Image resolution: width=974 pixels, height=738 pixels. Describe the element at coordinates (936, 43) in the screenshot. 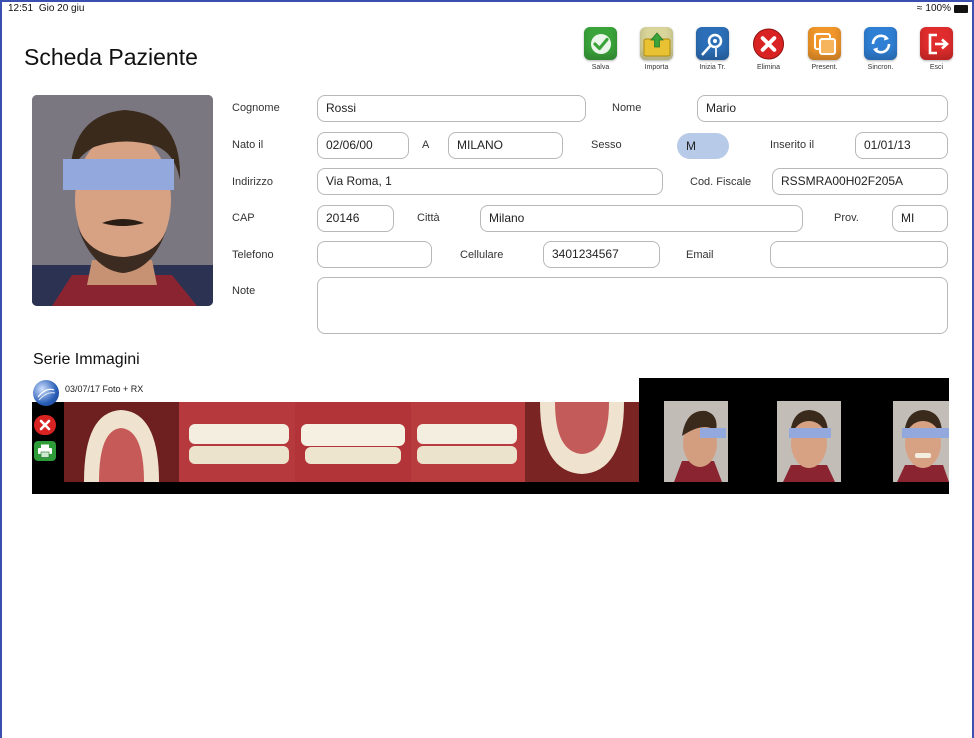

I see `exit-icon` at that location.